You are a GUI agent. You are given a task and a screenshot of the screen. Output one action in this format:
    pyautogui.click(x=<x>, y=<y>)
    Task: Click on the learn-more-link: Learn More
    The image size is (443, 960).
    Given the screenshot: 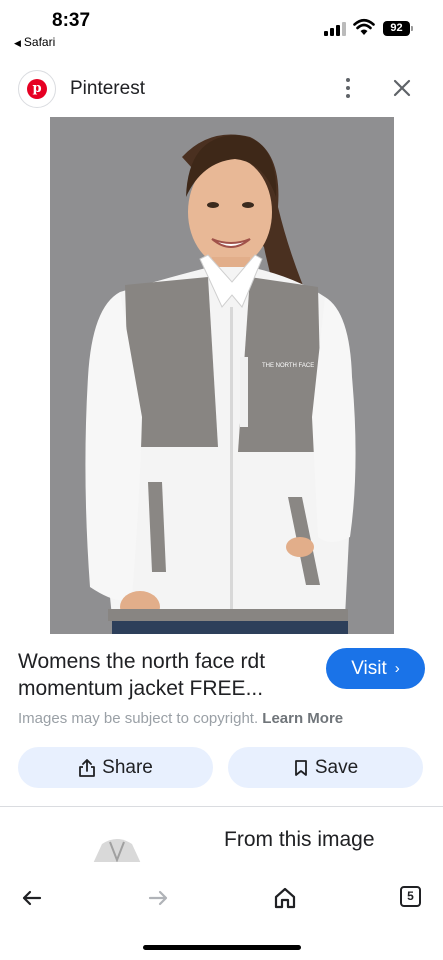 What is the action you would take?
    pyautogui.click(x=302, y=718)
    